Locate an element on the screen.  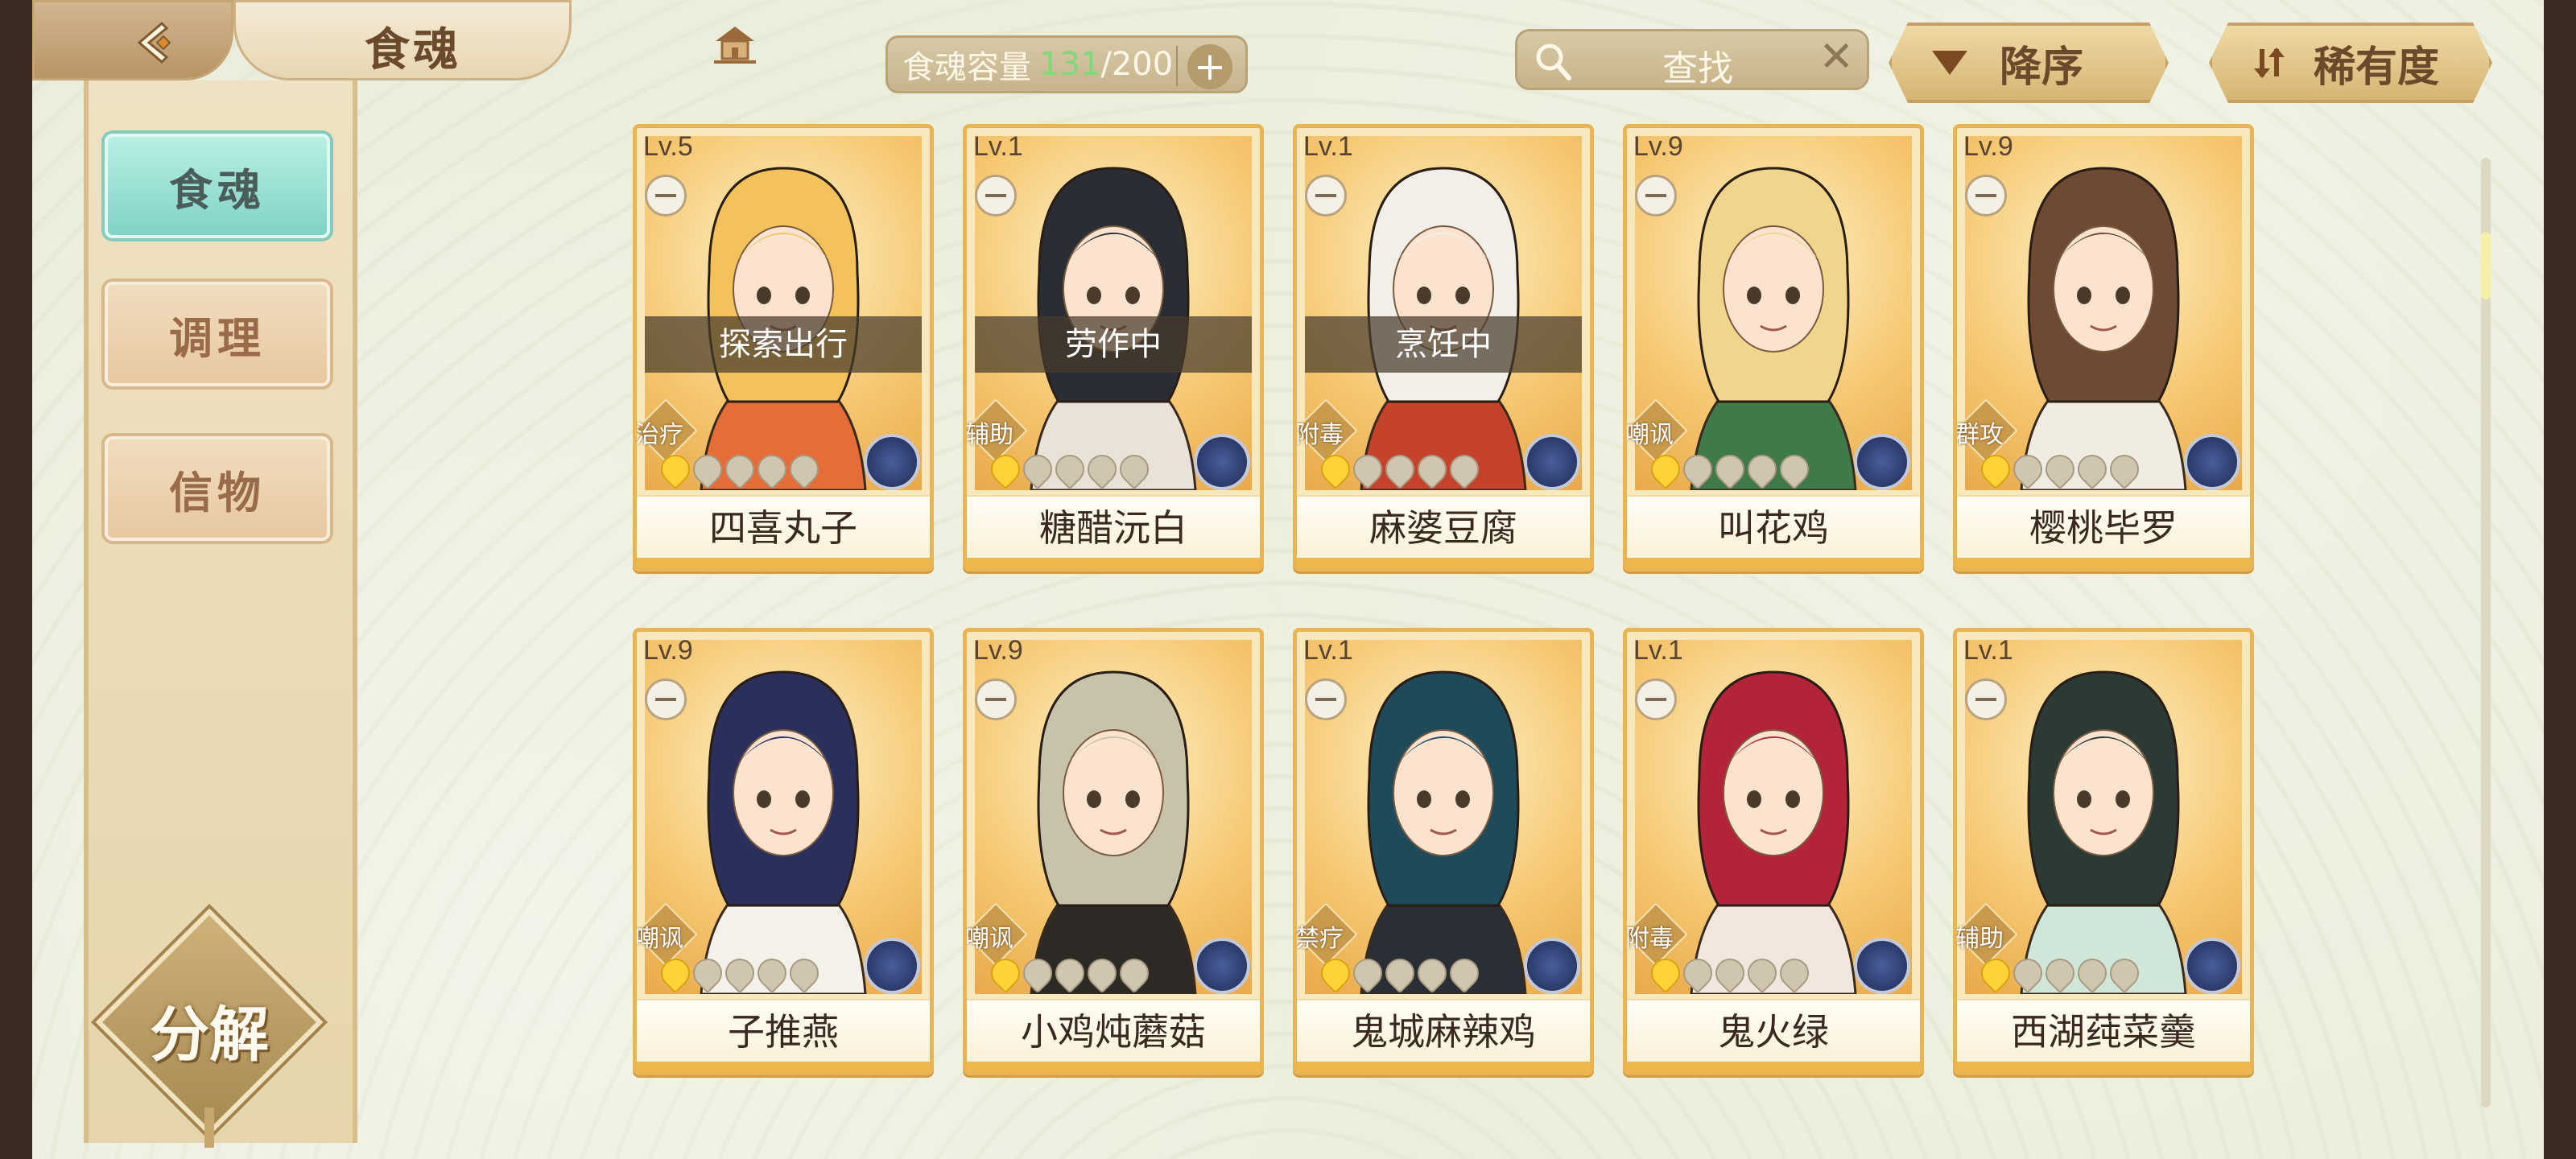
capacity-max: 200 is located at coordinates (1142, 64).